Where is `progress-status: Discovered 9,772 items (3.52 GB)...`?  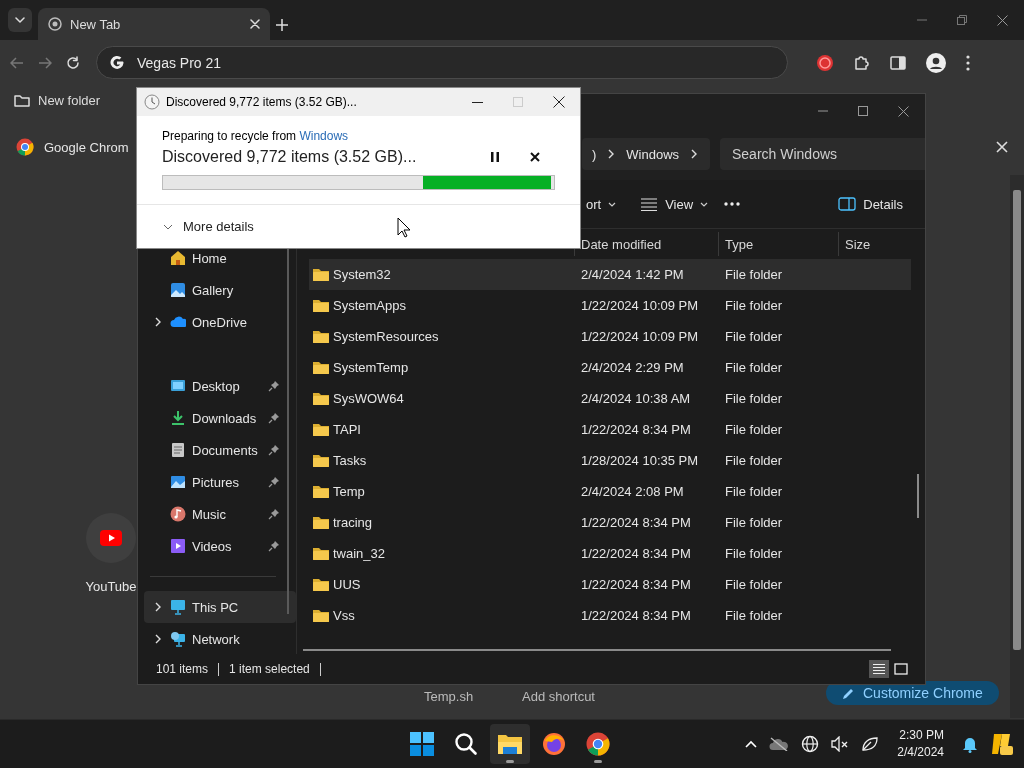
progress-status: Discovered 9,772 items (3.52 GB)... is located at coordinates (290, 157).